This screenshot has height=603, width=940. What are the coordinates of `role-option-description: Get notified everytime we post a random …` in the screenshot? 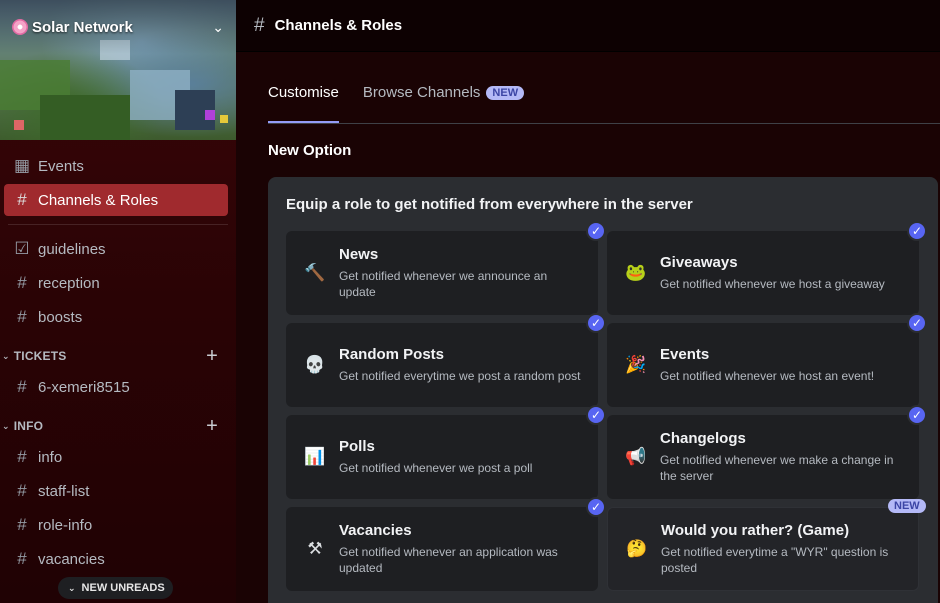 It's located at (460, 376).